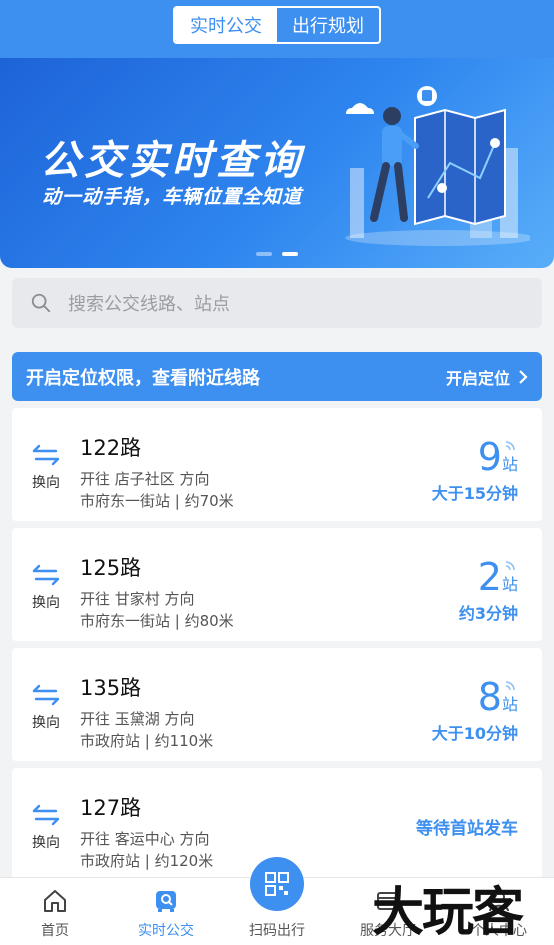  I want to click on nearby-stop: 市府东一街站 | 约70米, so click(157, 501).